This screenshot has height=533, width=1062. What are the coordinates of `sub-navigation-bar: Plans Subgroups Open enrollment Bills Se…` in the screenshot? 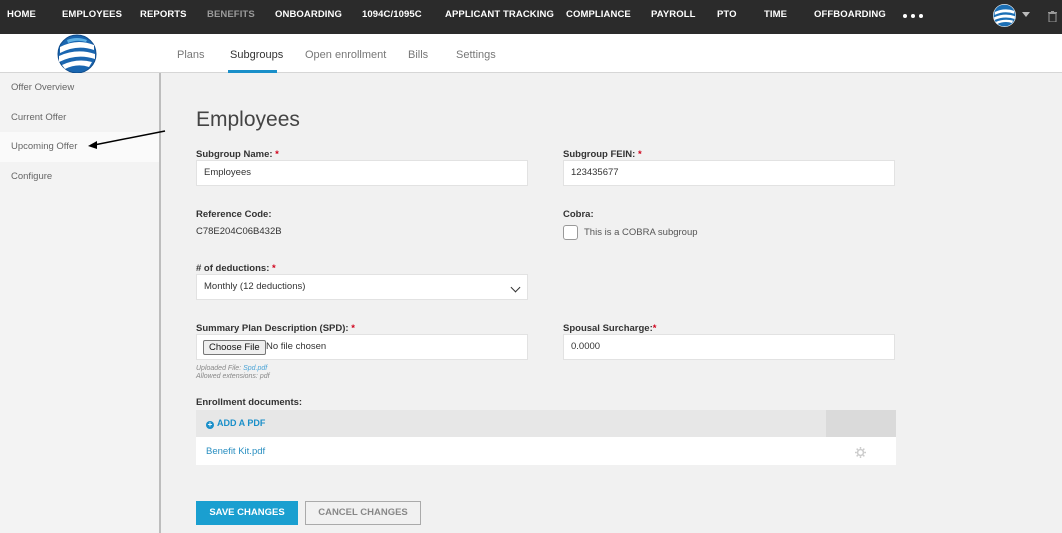 It's located at (531, 54).